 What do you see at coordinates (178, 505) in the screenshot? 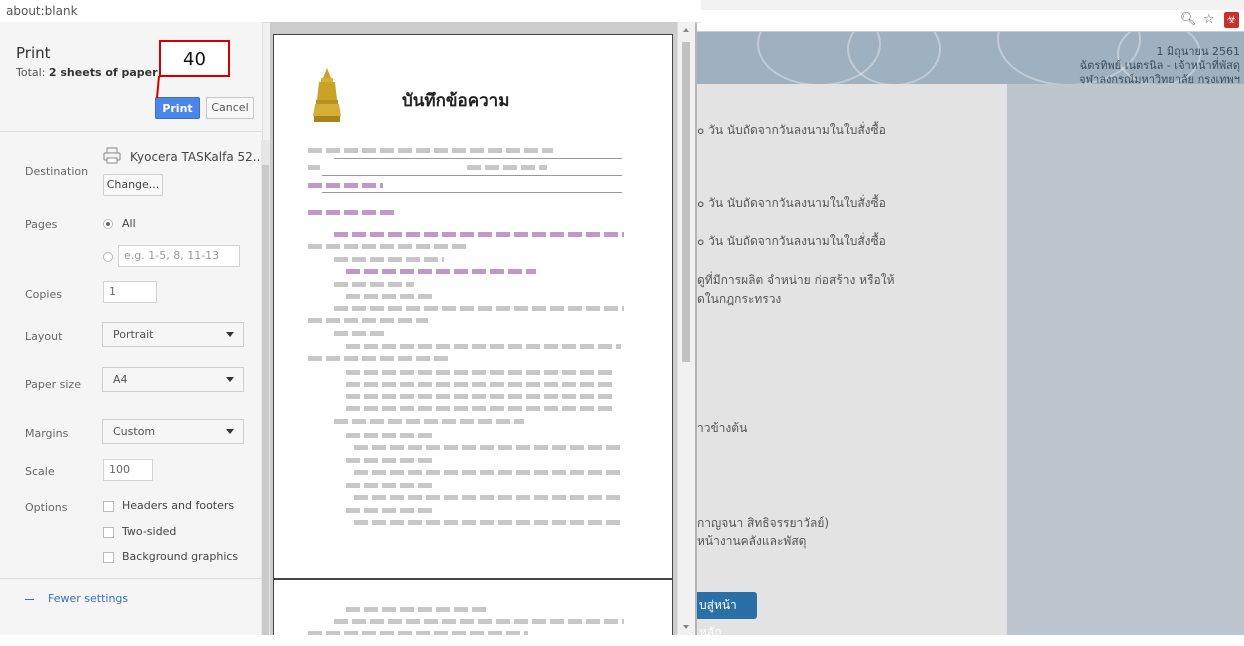
I see `headers-footers-label: Headers and footers` at bounding box center [178, 505].